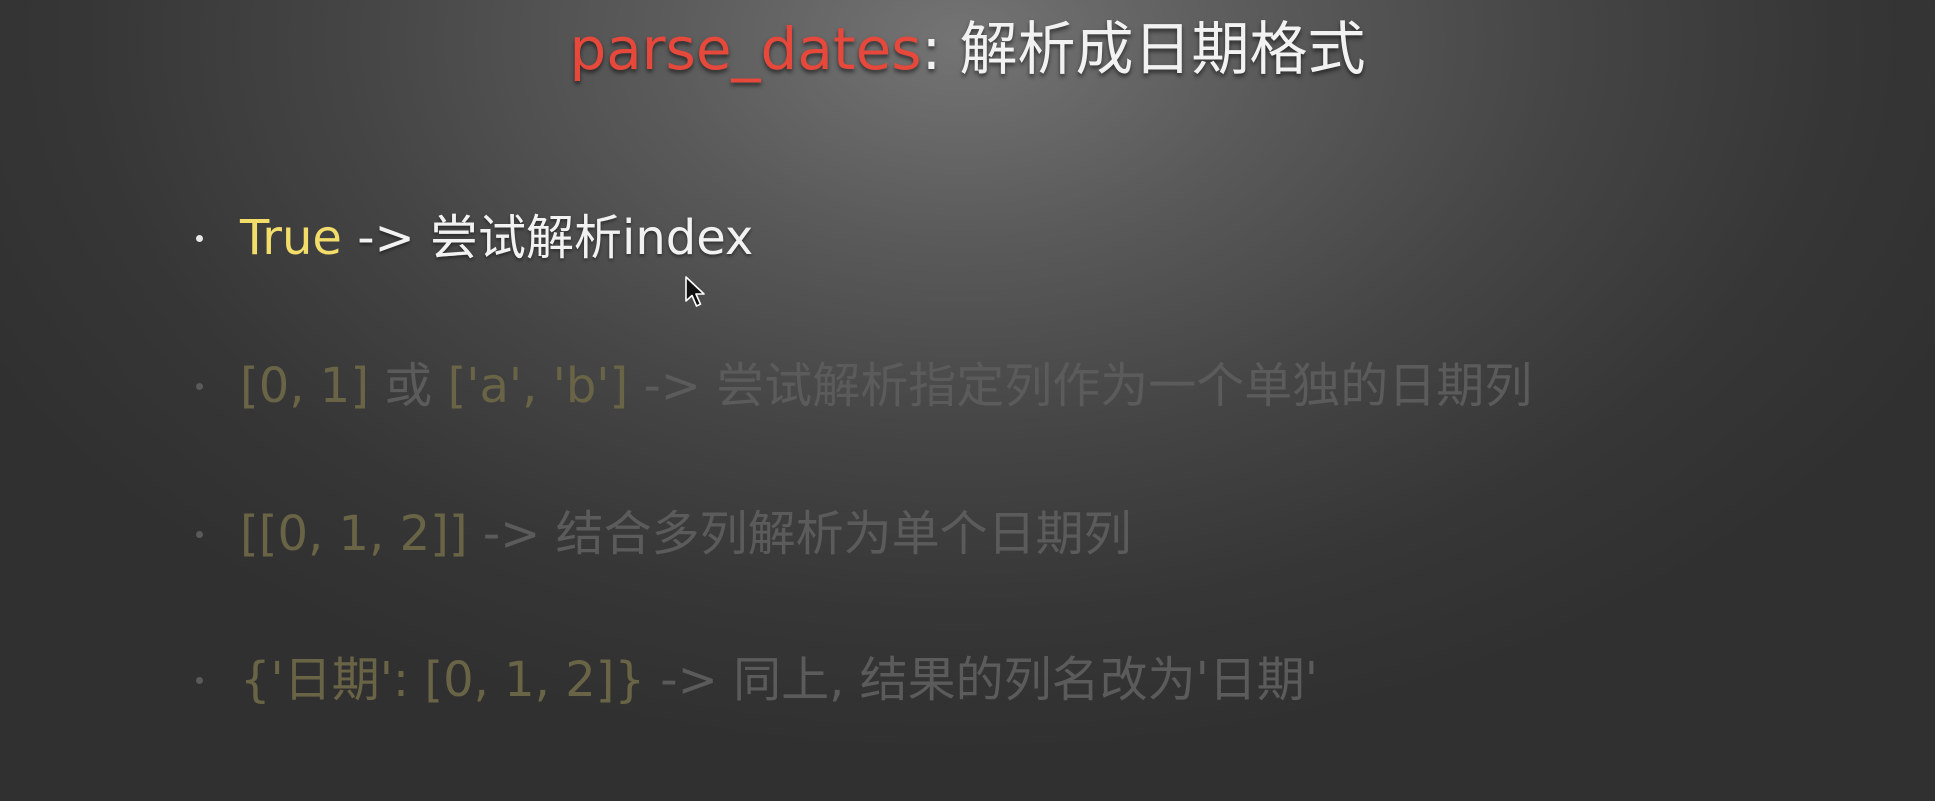 The height and width of the screenshot is (801, 1935). What do you see at coordinates (1143, 49) in the screenshot?
I see `title-rest: : 解析成日期格式` at bounding box center [1143, 49].